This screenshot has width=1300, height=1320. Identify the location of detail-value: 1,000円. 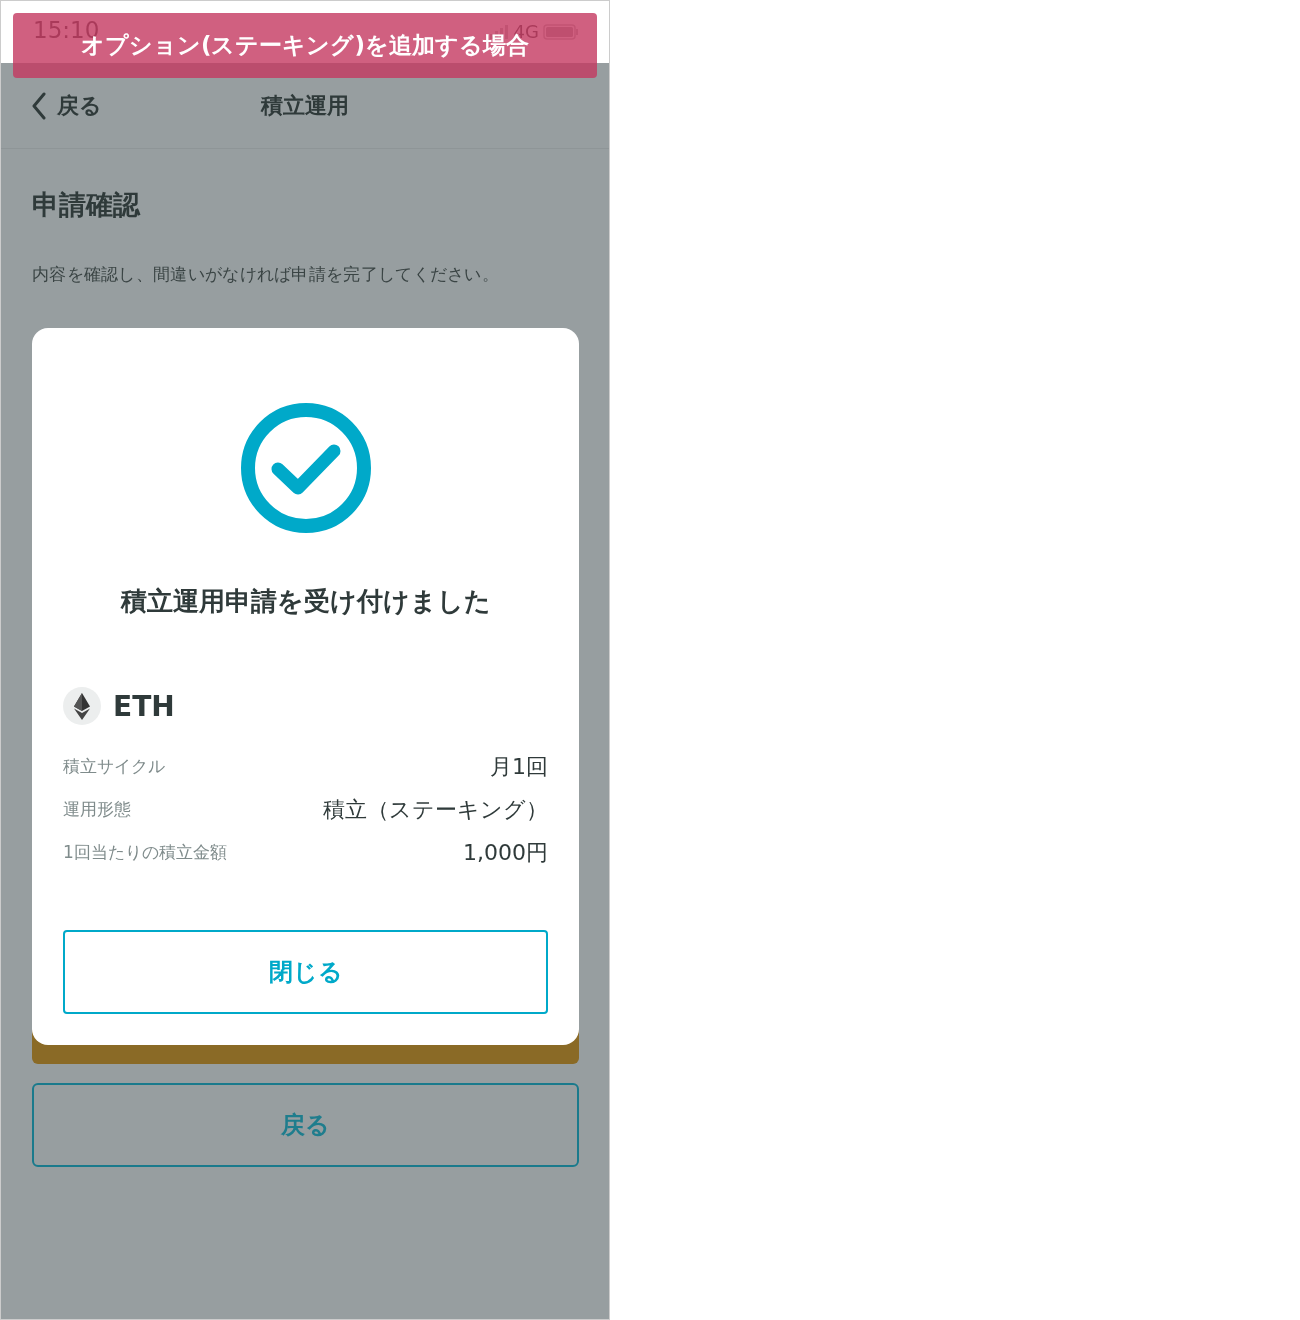
(505, 852).